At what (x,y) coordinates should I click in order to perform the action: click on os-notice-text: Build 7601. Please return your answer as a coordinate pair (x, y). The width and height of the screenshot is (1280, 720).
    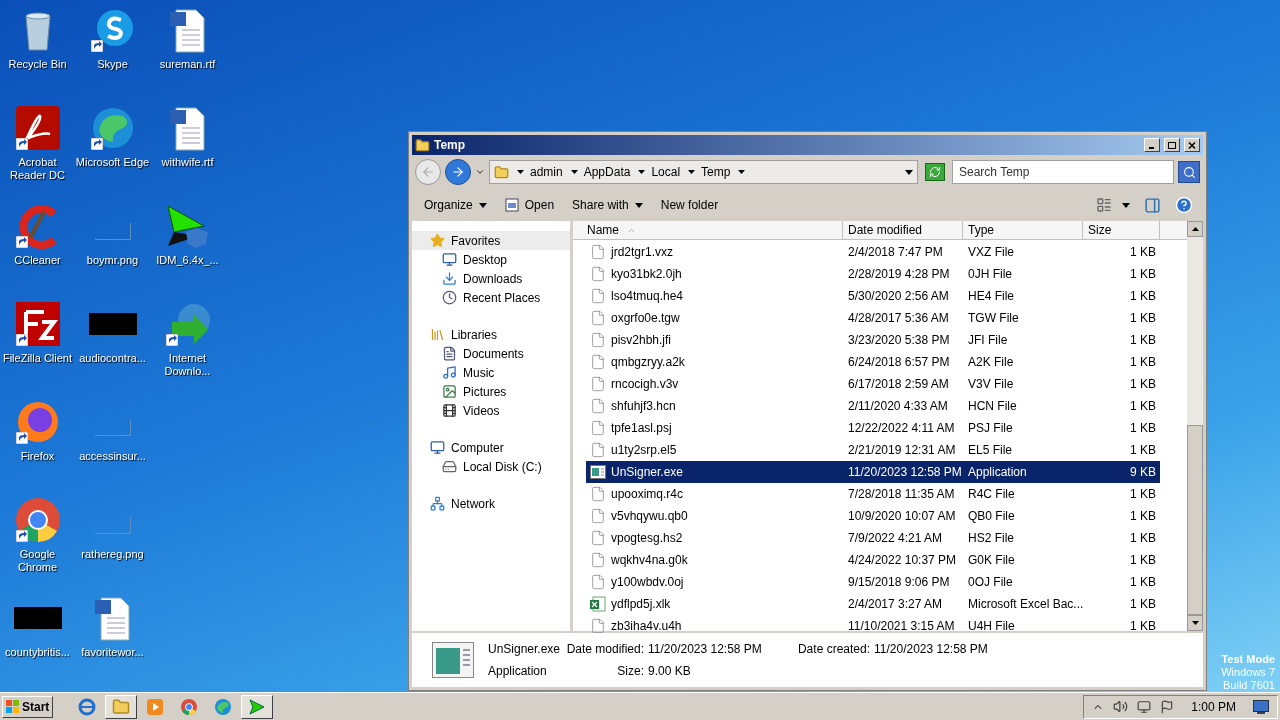
    Looking at the image, I should click on (1249, 685).